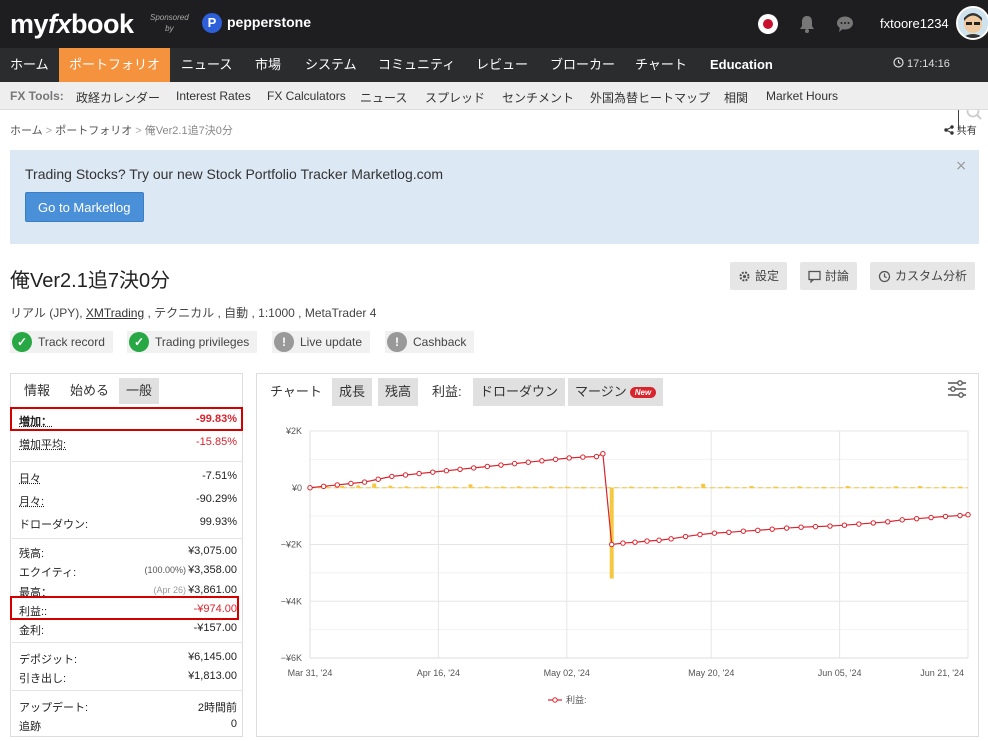 This screenshot has width=988, height=741. What do you see at coordinates (126, 419) in the screenshot?
I see `highlight-box-gain` at bounding box center [126, 419].